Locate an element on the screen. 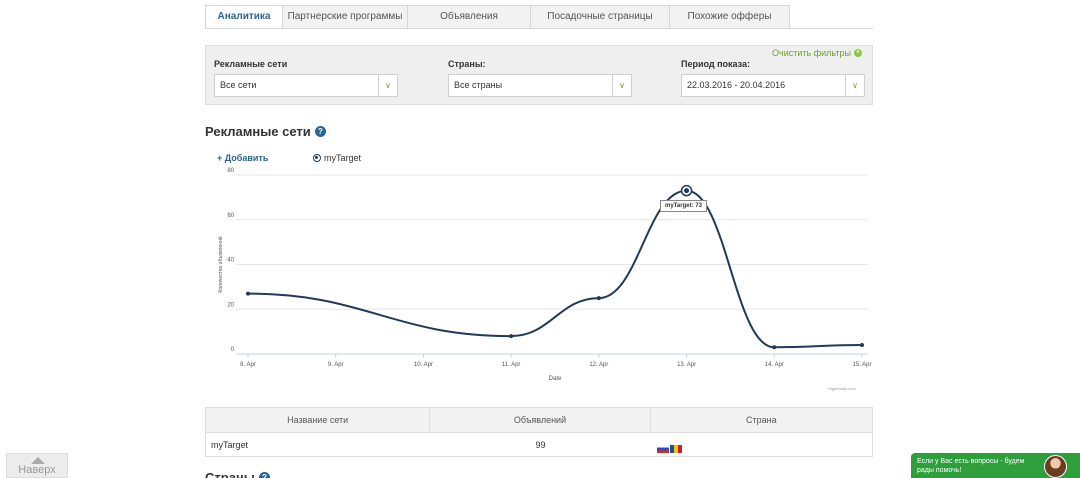 This screenshot has height=478, width=1080. period-select: 22.03.2016 - 20.04.2016 ∨ is located at coordinates (773, 85).